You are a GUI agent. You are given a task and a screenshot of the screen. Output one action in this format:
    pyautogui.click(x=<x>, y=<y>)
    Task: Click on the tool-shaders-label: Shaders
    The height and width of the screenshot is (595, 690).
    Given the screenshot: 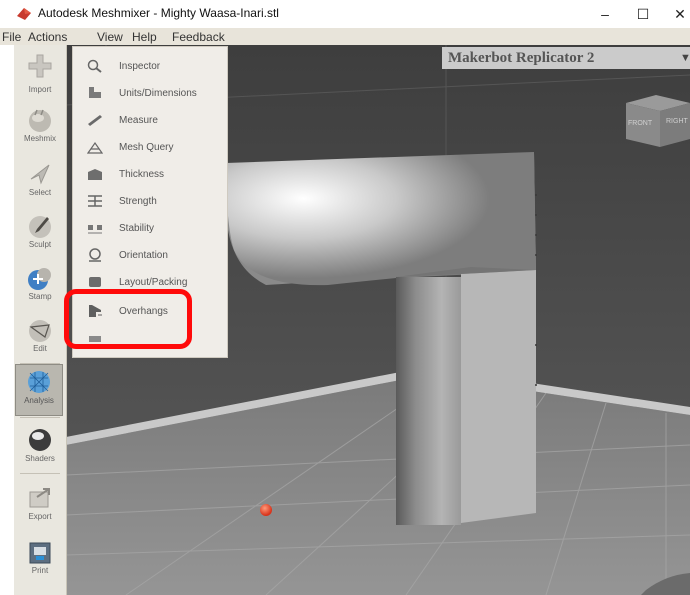 What is the action you would take?
    pyautogui.click(x=40, y=458)
    